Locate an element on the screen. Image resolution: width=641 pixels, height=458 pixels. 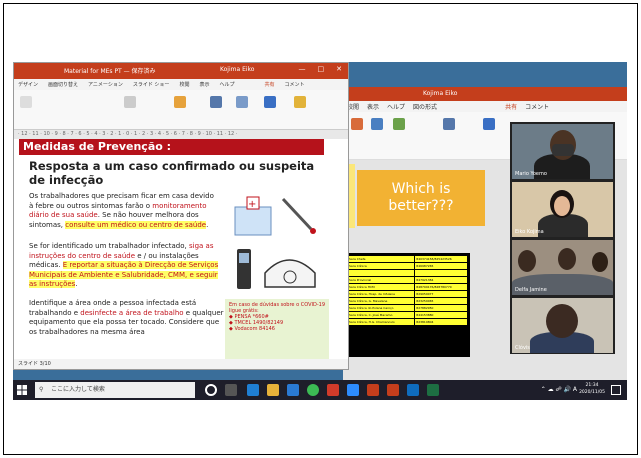
maximize-icon: □ is located at coordinates (321, 69).